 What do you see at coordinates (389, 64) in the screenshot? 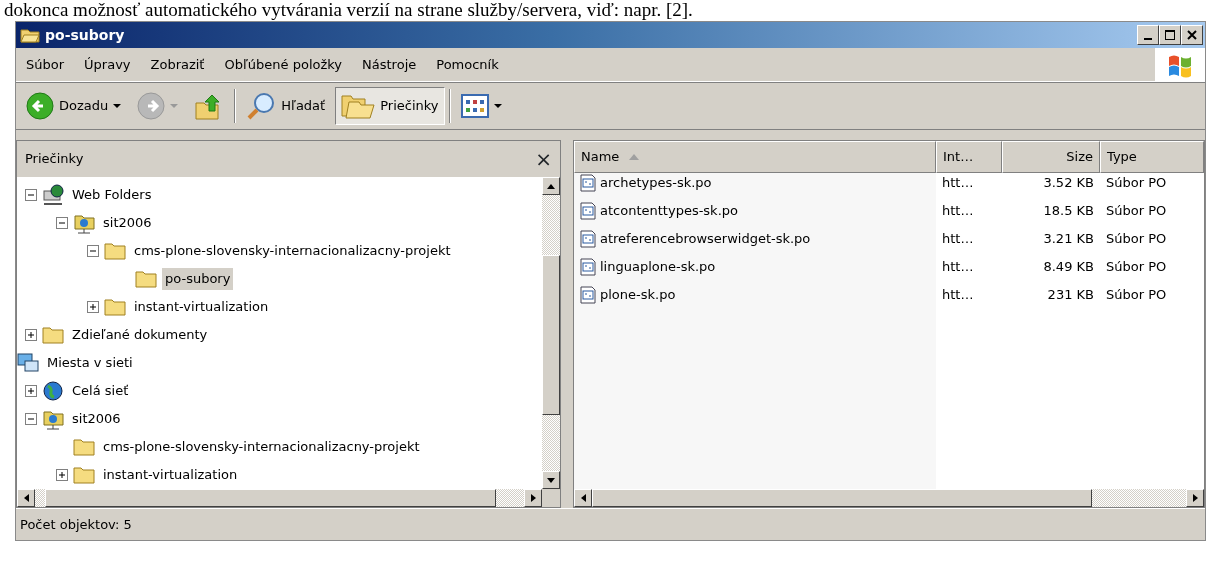
I see `menu-item: Nástroje` at bounding box center [389, 64].